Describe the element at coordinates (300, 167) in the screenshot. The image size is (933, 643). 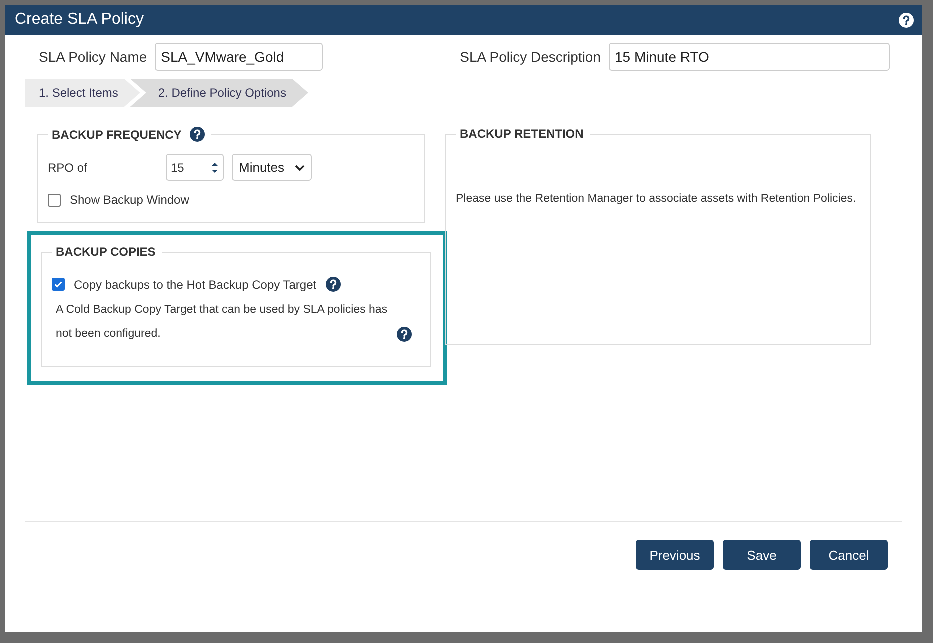
I see `chevron-down-icon` at that location.